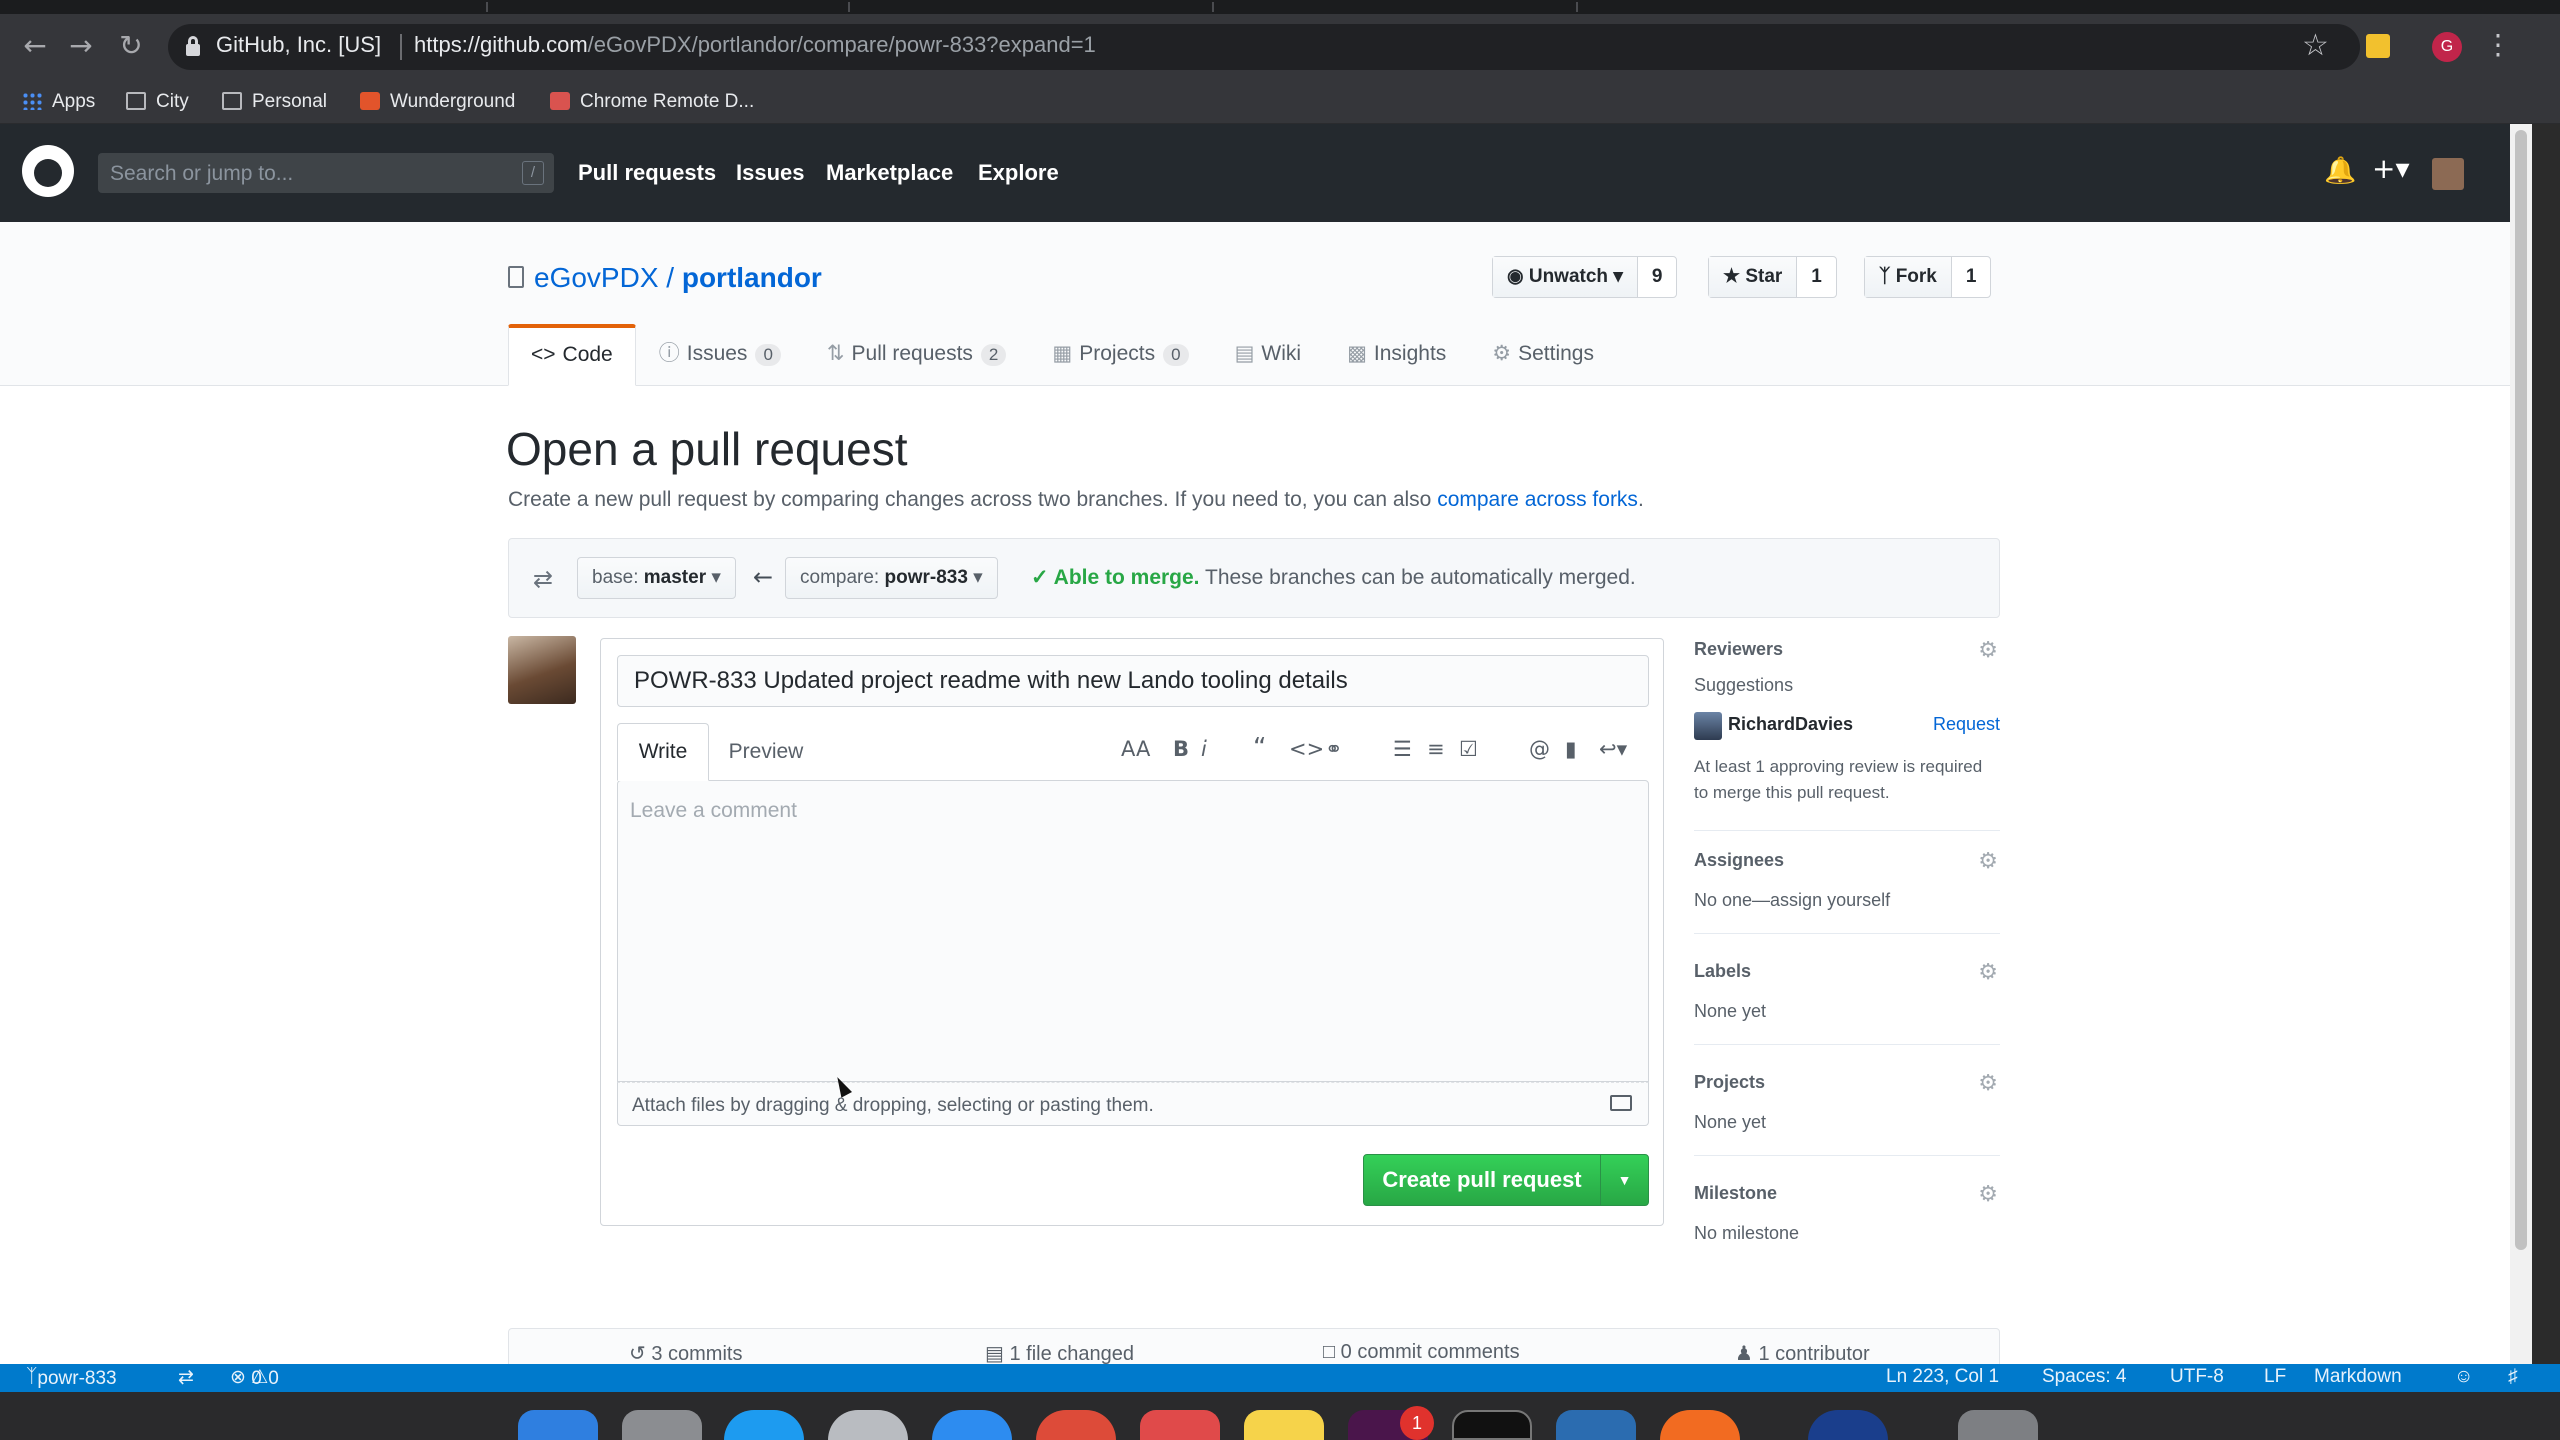  What do you see at coordinates (2315, 45) in the screenshot?
I see `bookmark-star-icon: ☆` at bounding box center [2315, 45].